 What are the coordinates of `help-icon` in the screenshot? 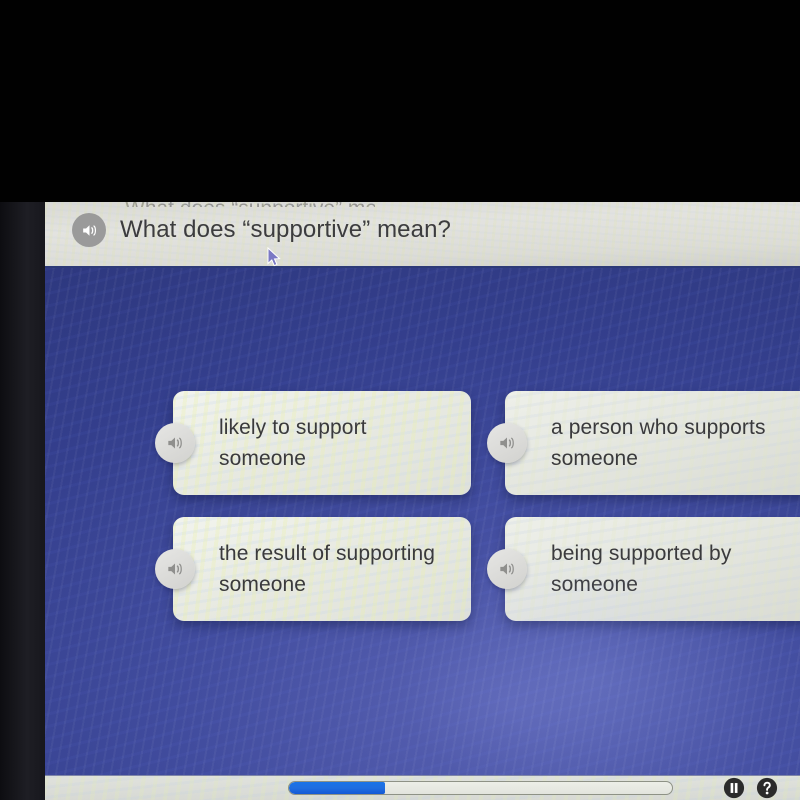 It's located at (767, 788).